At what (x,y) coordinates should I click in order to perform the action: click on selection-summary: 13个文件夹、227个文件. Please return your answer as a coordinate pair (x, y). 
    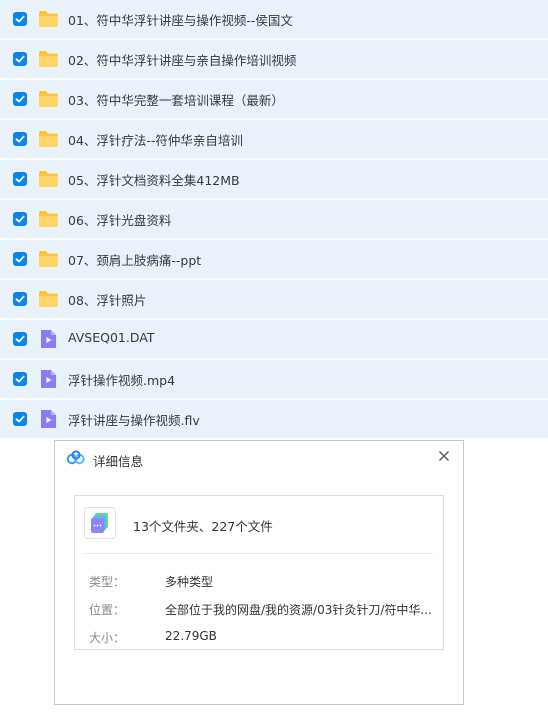
    Looking at the image, I should click on (203, 526).